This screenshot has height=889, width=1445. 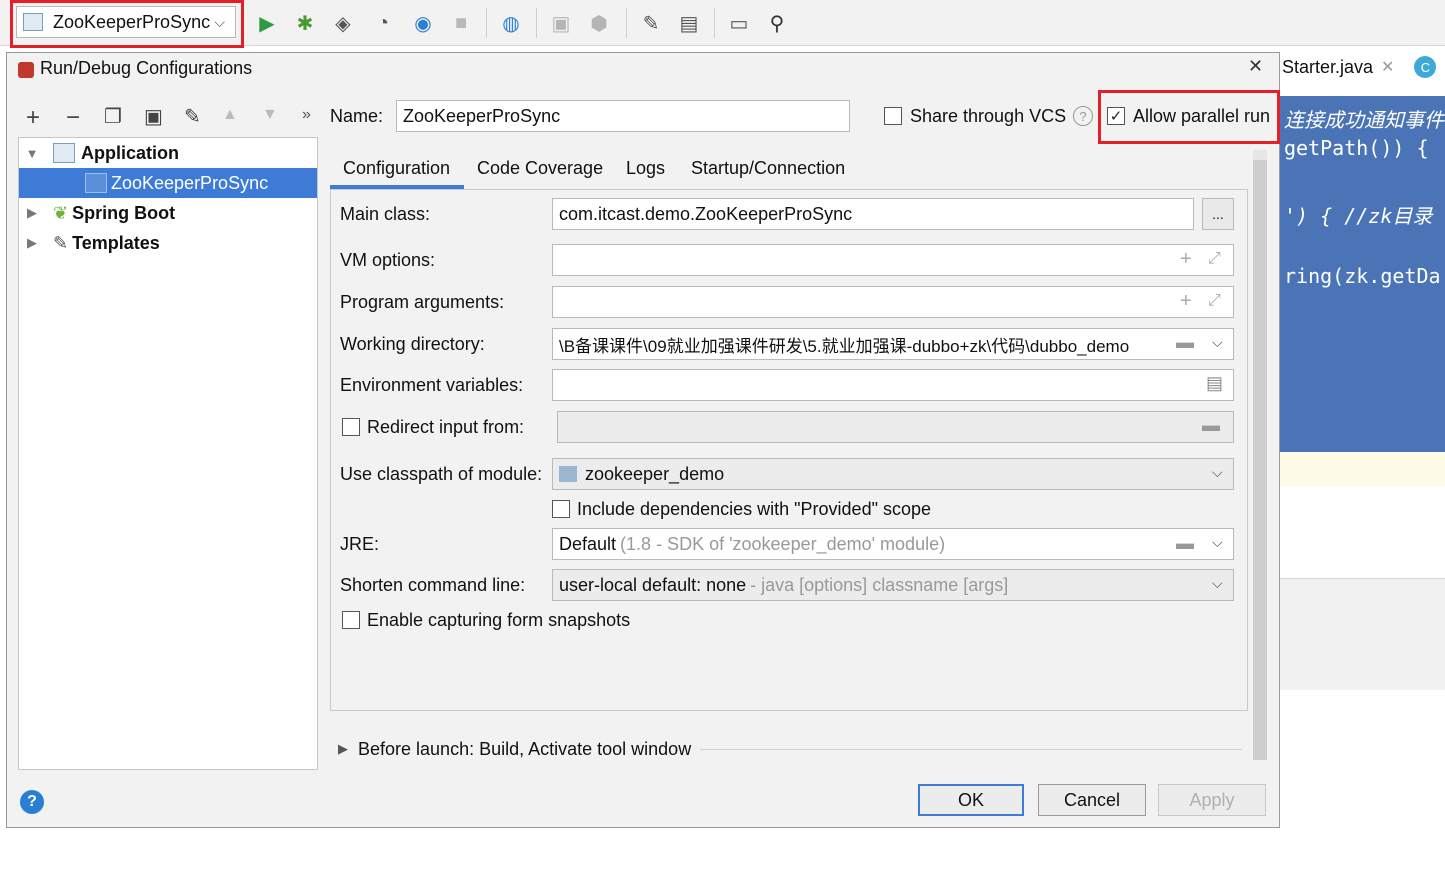 What do you see at coordinates (305, 23) in the screenshot?
I see `debug-icon: ✱` at bounding box center [305, 23].